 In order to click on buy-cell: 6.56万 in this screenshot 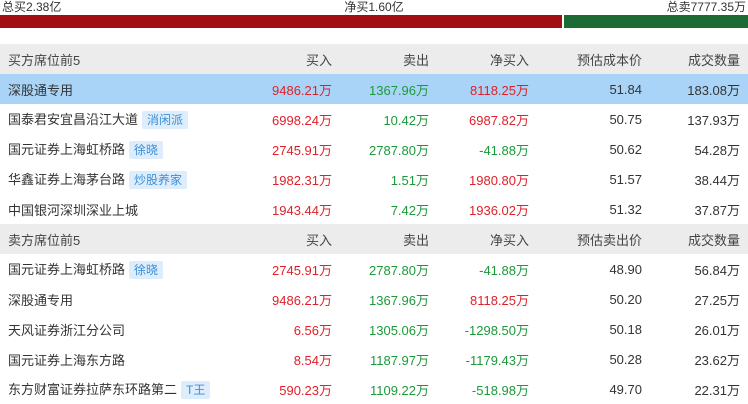, I will do `click(312, 330)`.